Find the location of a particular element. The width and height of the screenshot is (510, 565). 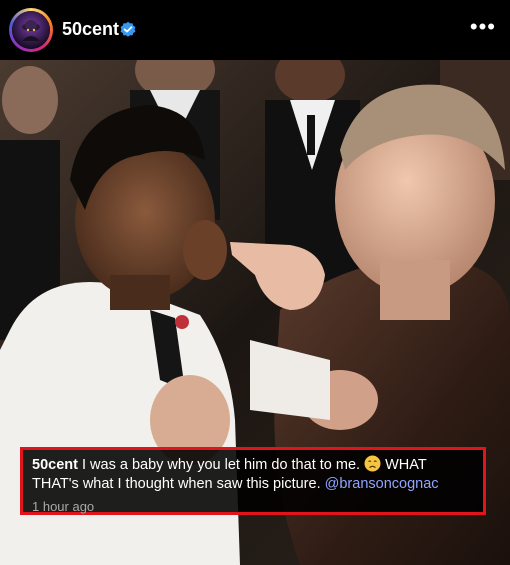

avatar is located at coordinates (31, 30).